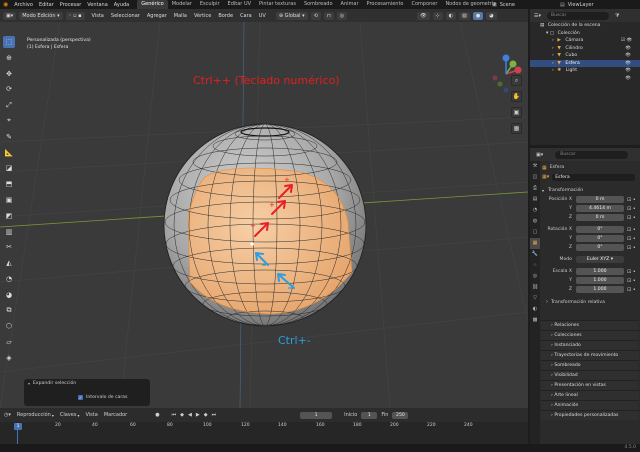 The height and width of the screenshot is (452, 640). What do you see at coordinates (590, 365) in the screenshot?
I see `panel-sombreado: › Sombreado` at bounding box center [590, 365].